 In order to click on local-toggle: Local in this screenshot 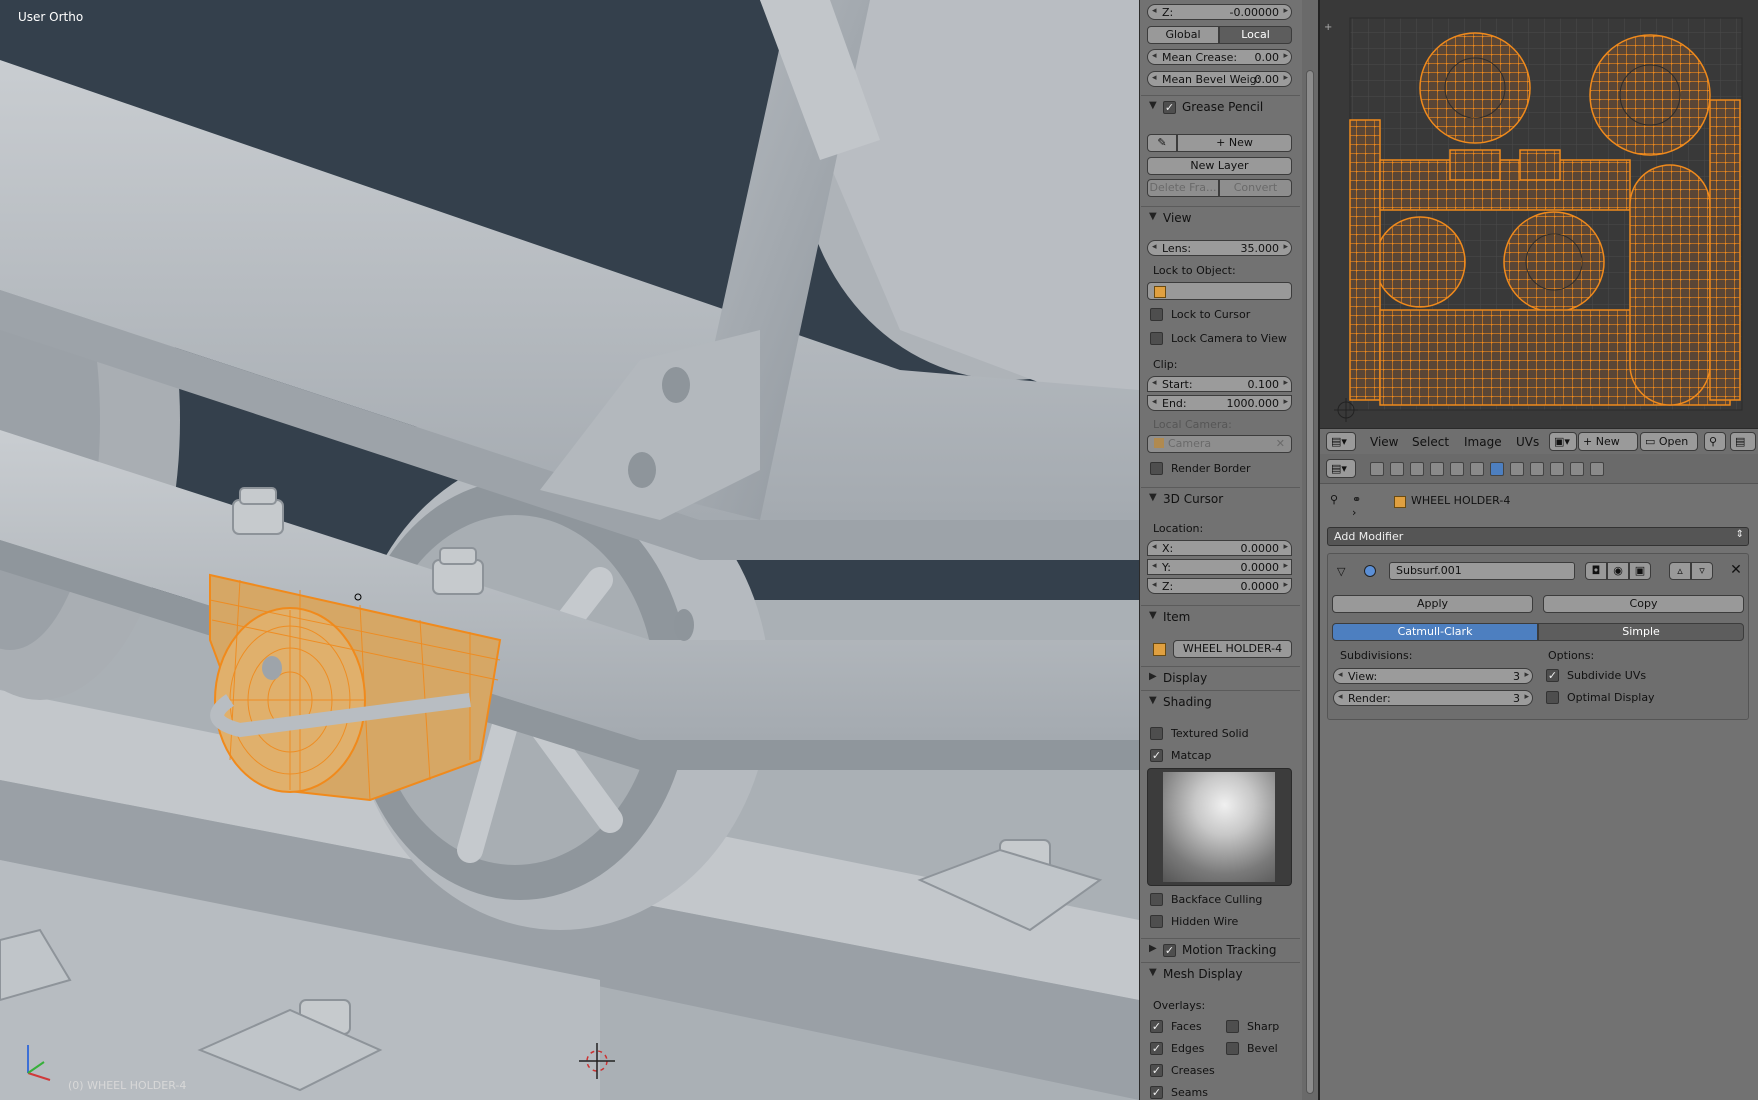, I will do `click(1255, 35)`.